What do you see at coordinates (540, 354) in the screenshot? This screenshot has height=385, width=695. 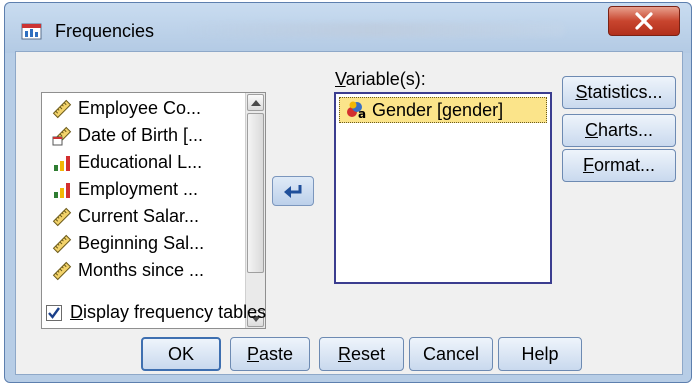 I see `help-button: Help` at bounding box center [540, 354].